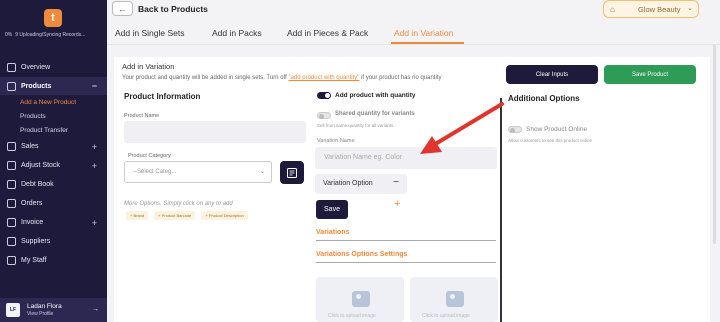  I want to click on orders-icon, so click(11, 203).